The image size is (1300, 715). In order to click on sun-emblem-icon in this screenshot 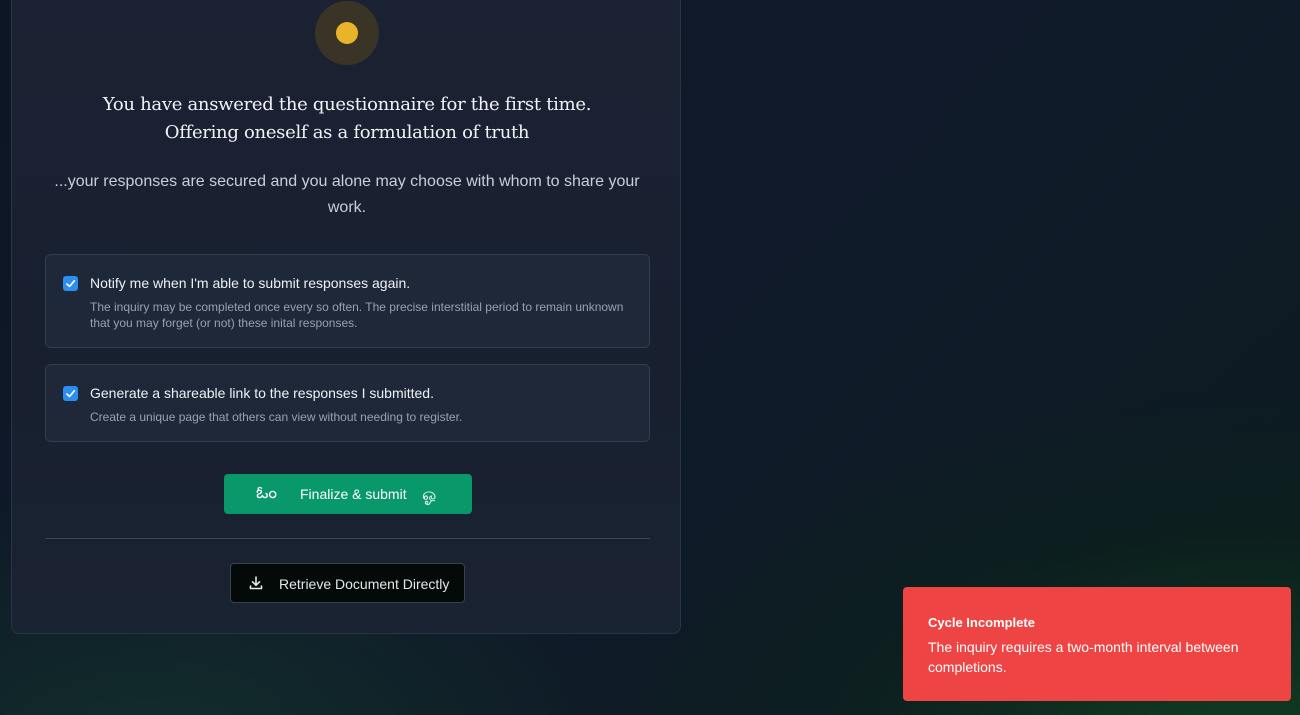, I will do `click(347, 33)`.